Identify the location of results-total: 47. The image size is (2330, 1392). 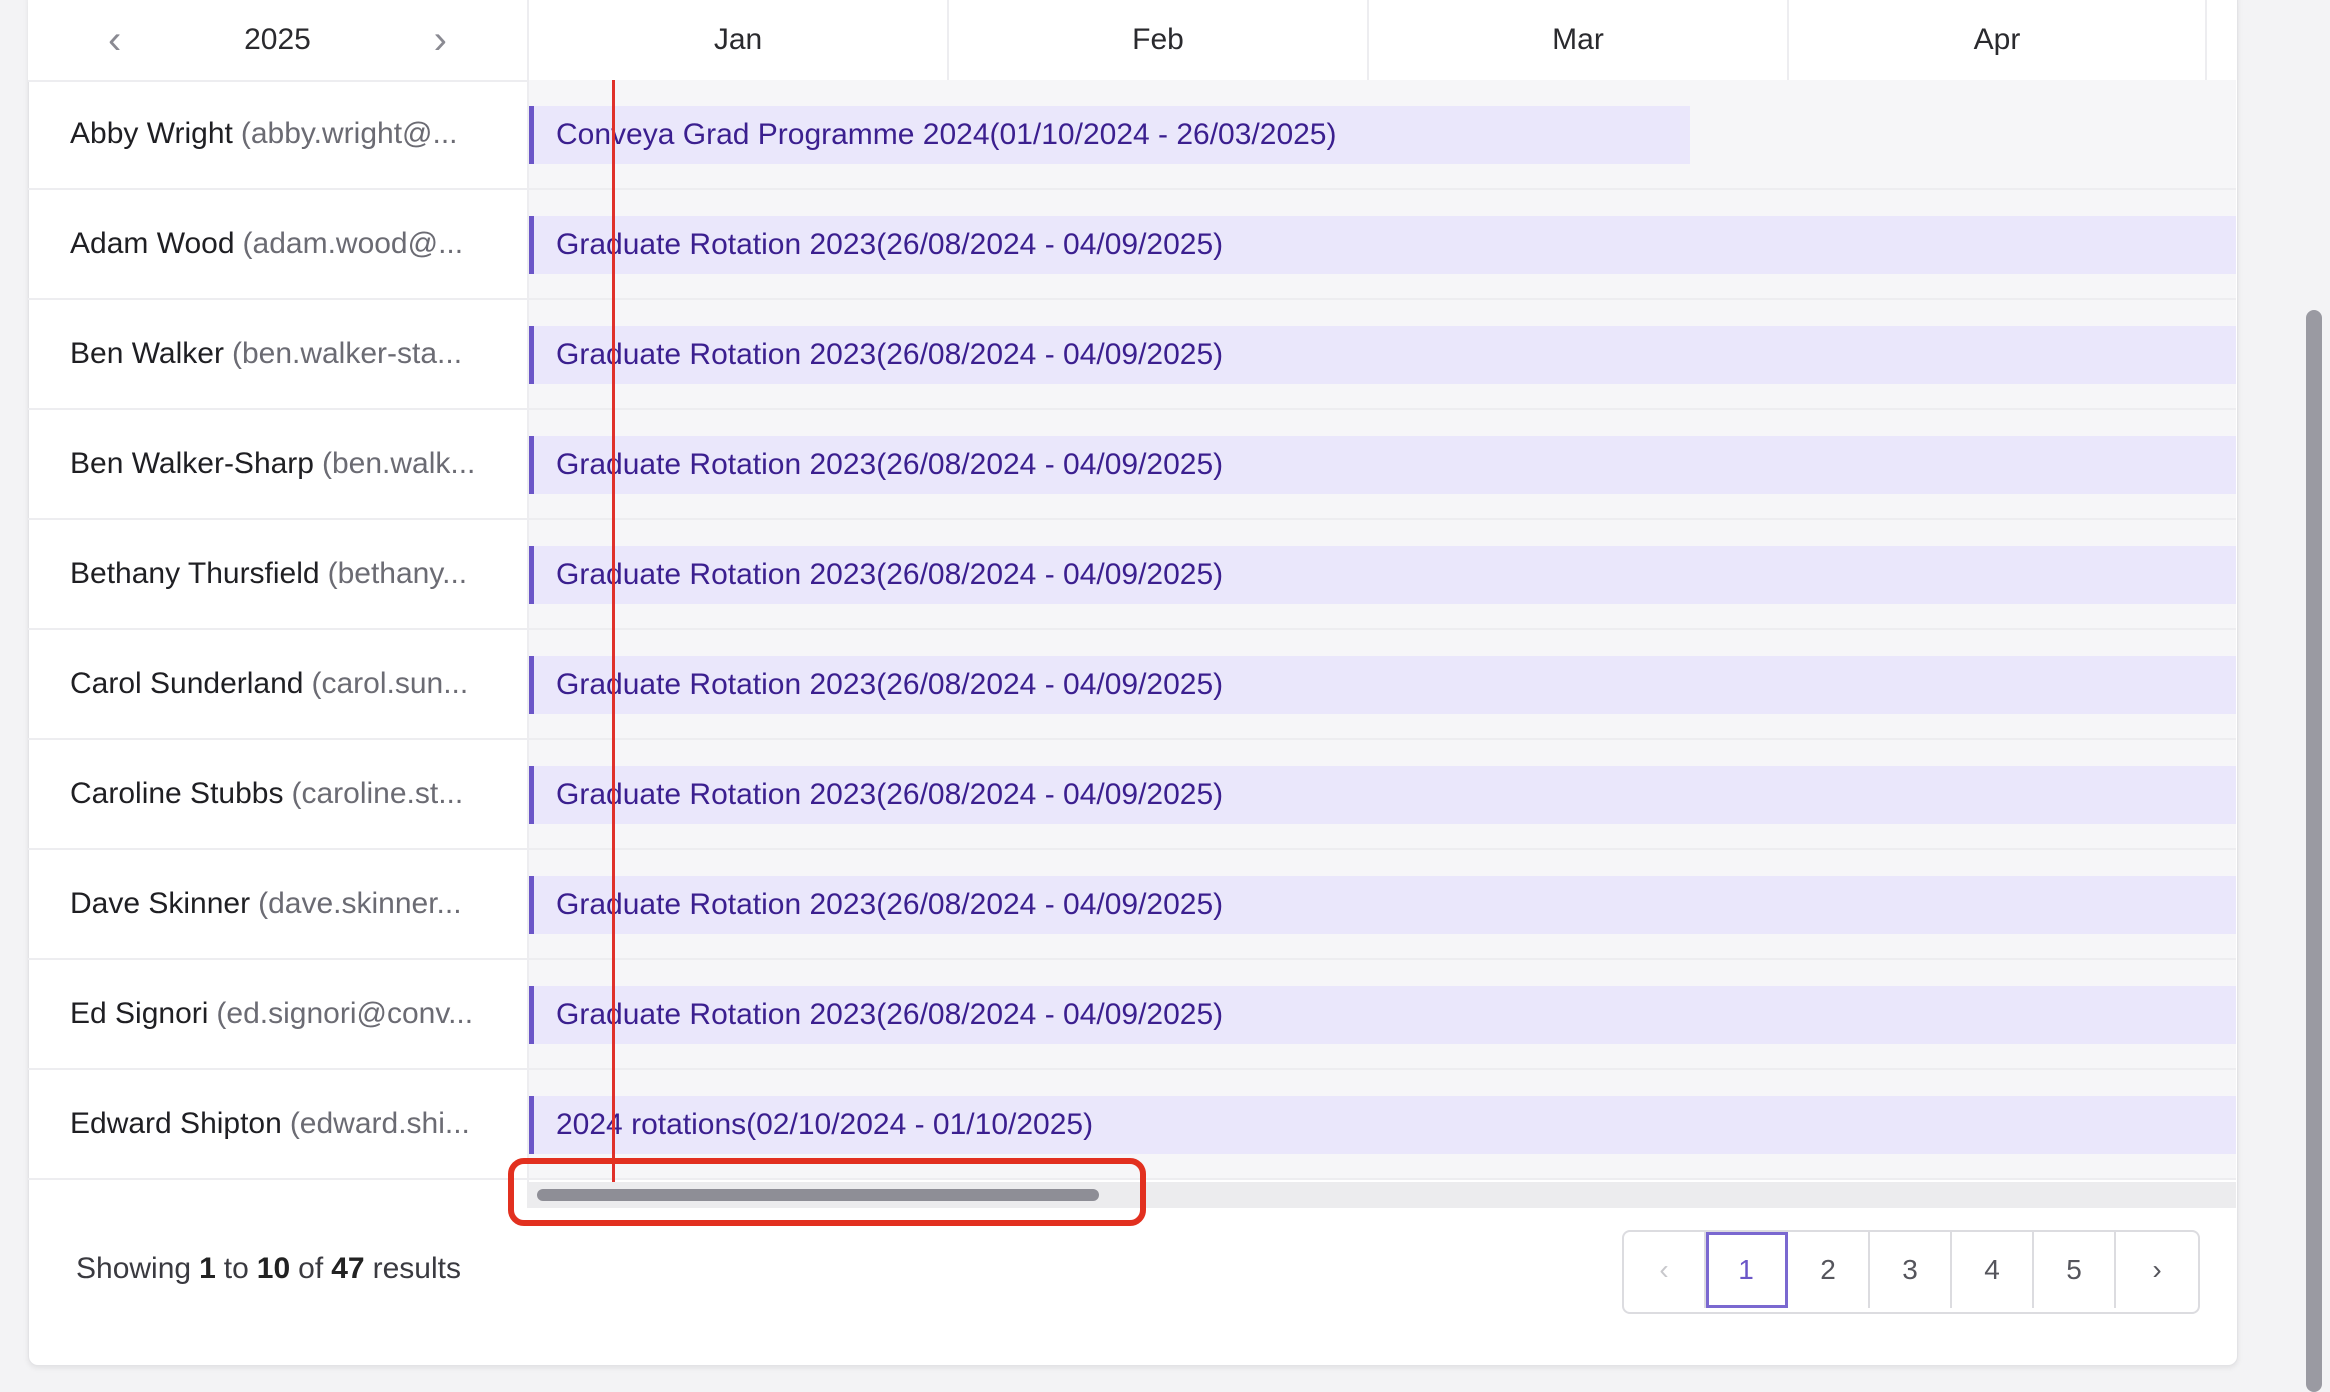
(348, 1268).